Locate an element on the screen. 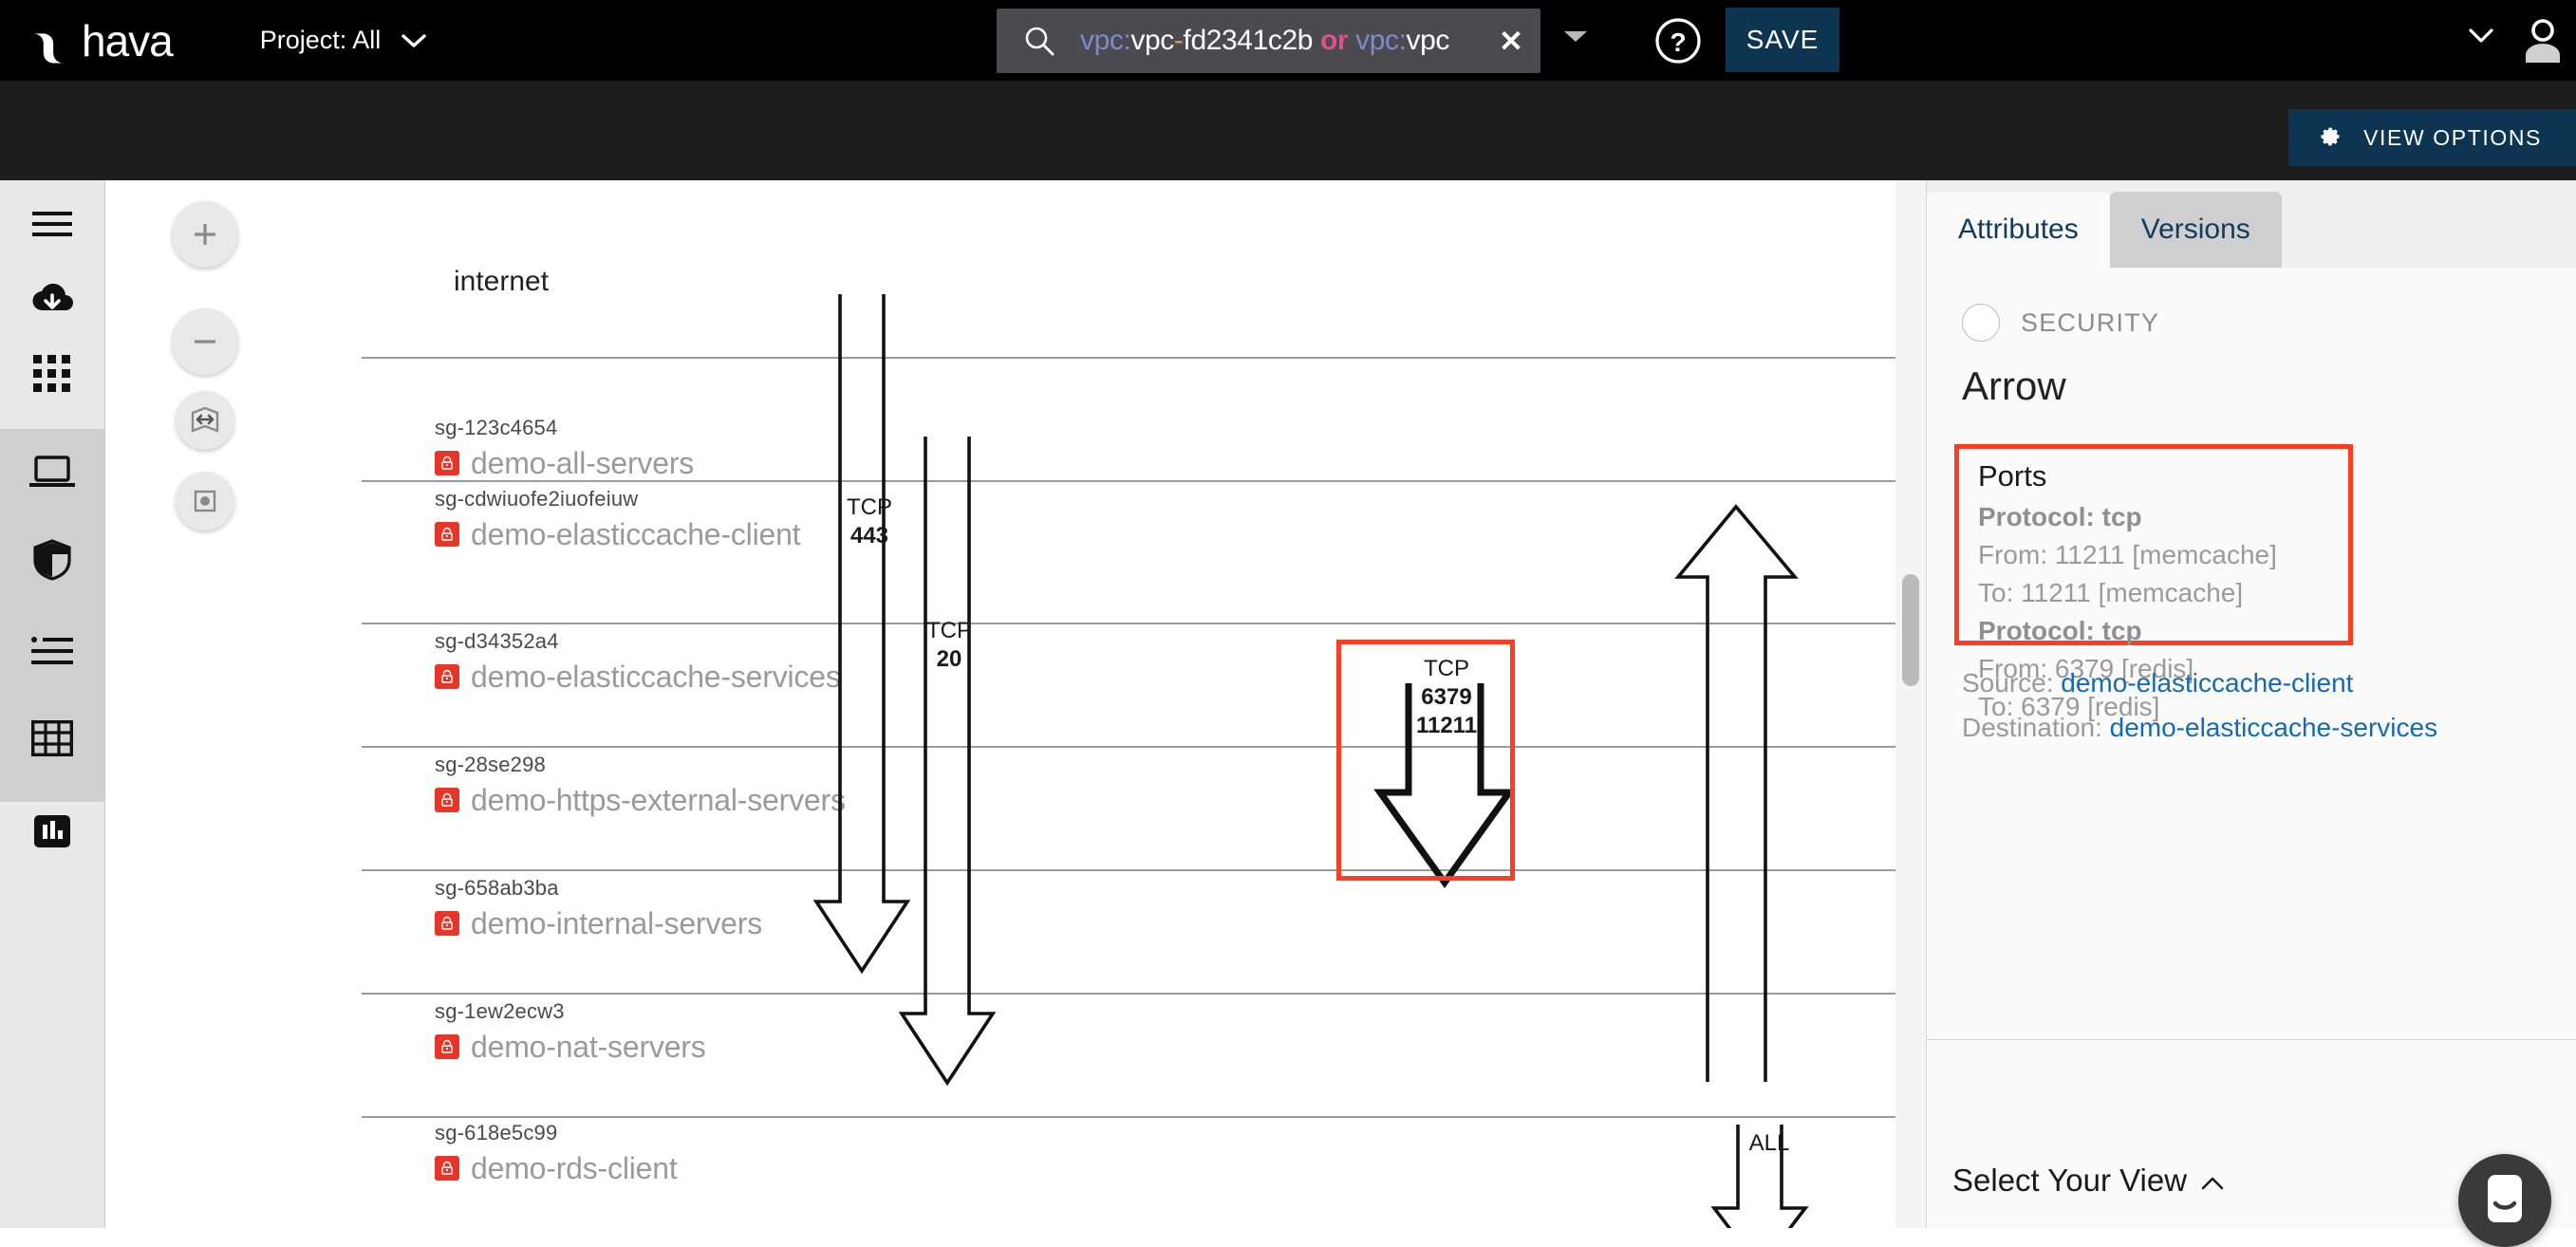  search-token-val1b: fd2341c2b is located at coordinates (1249, 40).